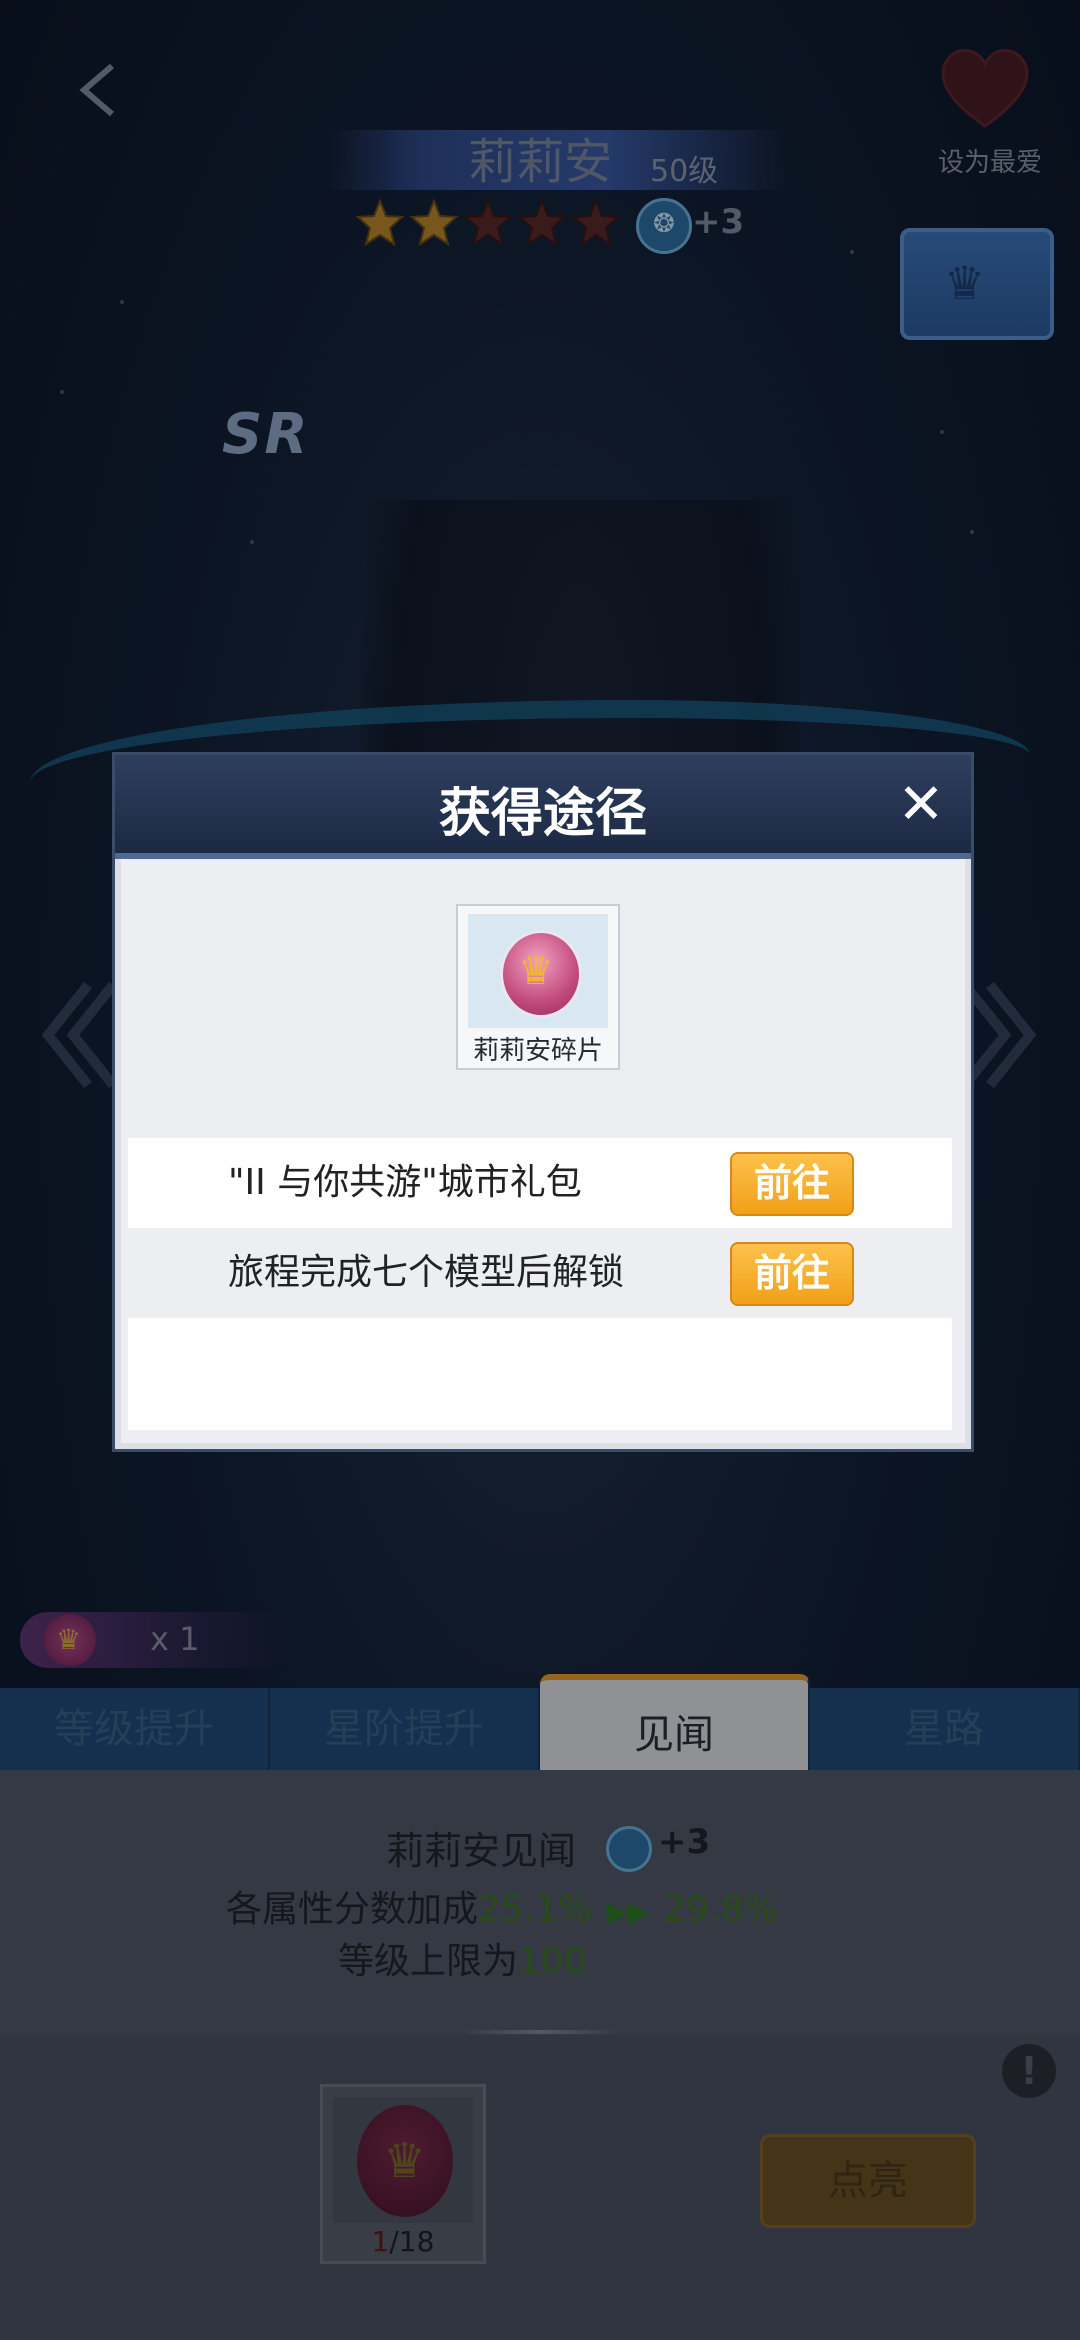 Image resolution: width=1080 pixels, height=2340 pixels. I want to click on fragment-item-card: ♛ 莉莉安碎片, so click(538, 987).